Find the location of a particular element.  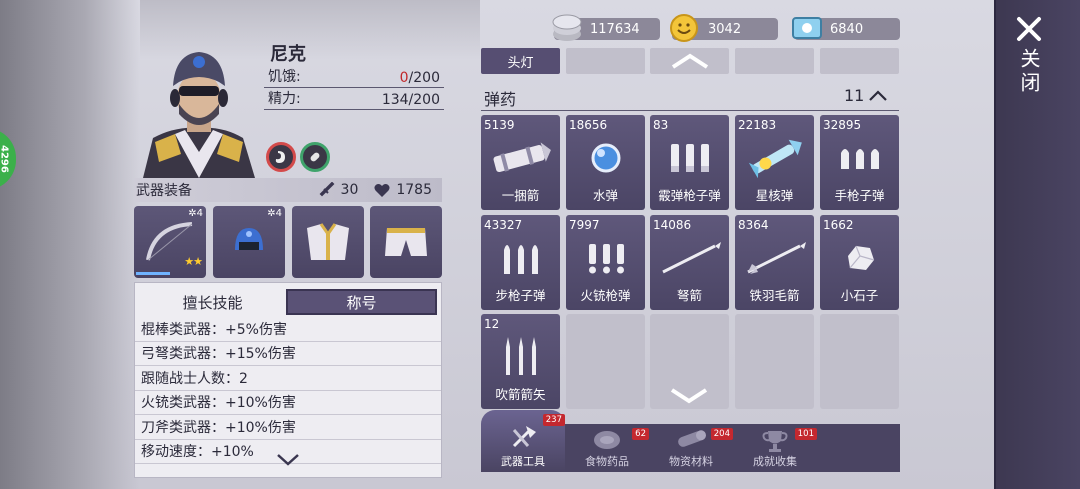

scroll-up-button is located at coordinates (689, 61).